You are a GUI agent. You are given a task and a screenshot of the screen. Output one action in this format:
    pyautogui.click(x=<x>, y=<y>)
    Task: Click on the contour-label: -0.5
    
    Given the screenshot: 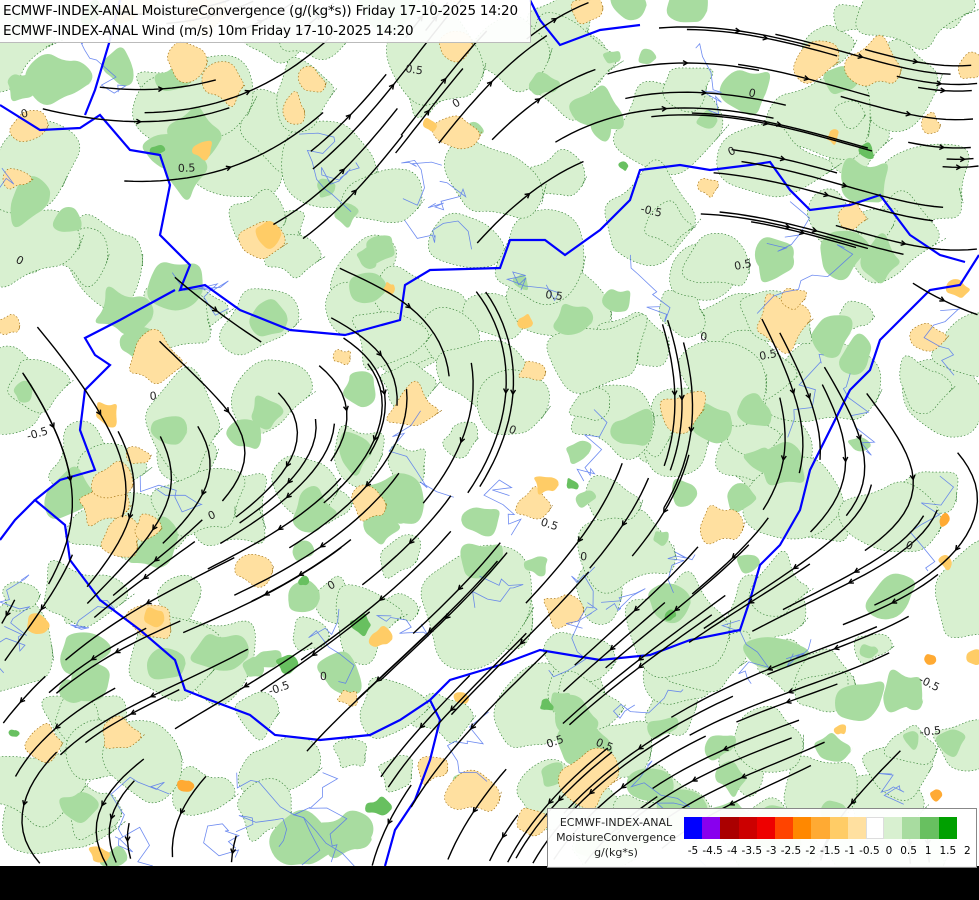 What is the action you would take?
    pyautogui.click(x=930, y=731)
    